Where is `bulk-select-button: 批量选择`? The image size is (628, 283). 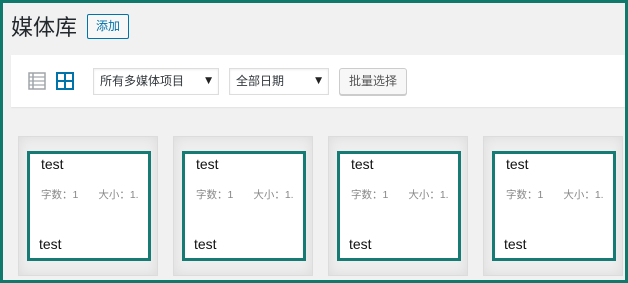
bulk-select-button: 批量选择 is located at coordinates (373, 81).